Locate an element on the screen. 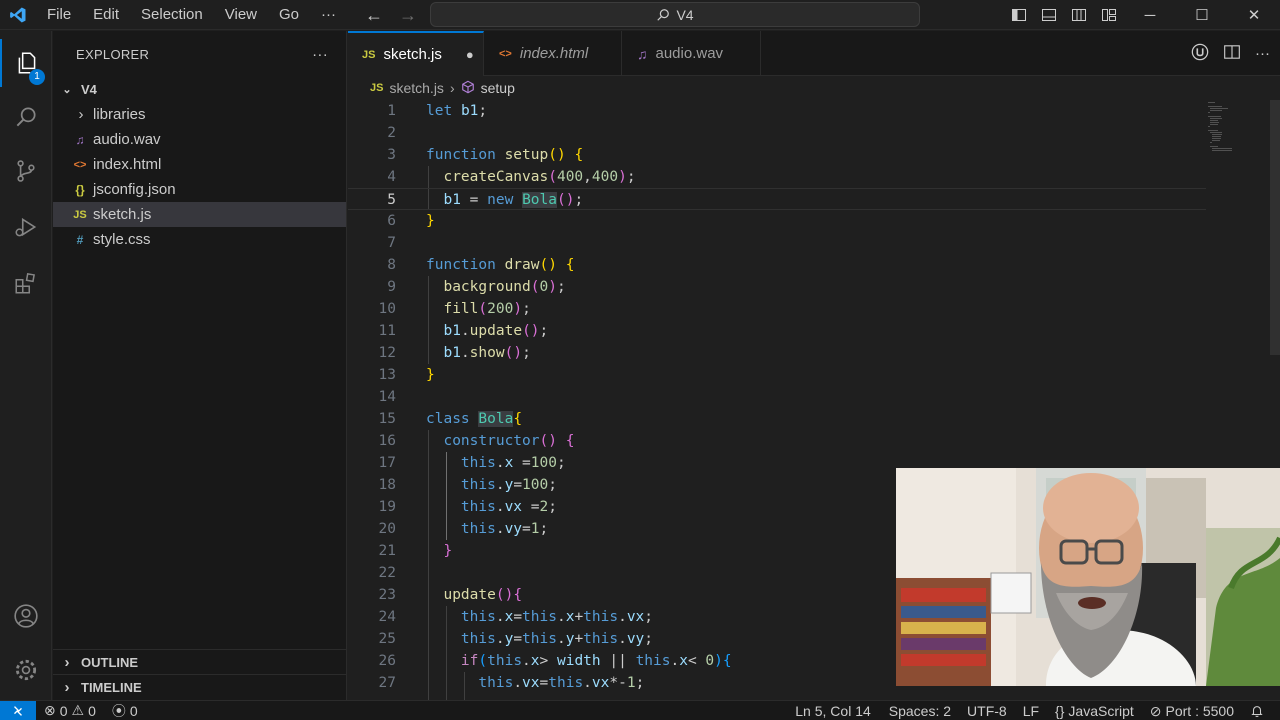  more-actions-icon: ··· is located at coordinates (1262, 53).